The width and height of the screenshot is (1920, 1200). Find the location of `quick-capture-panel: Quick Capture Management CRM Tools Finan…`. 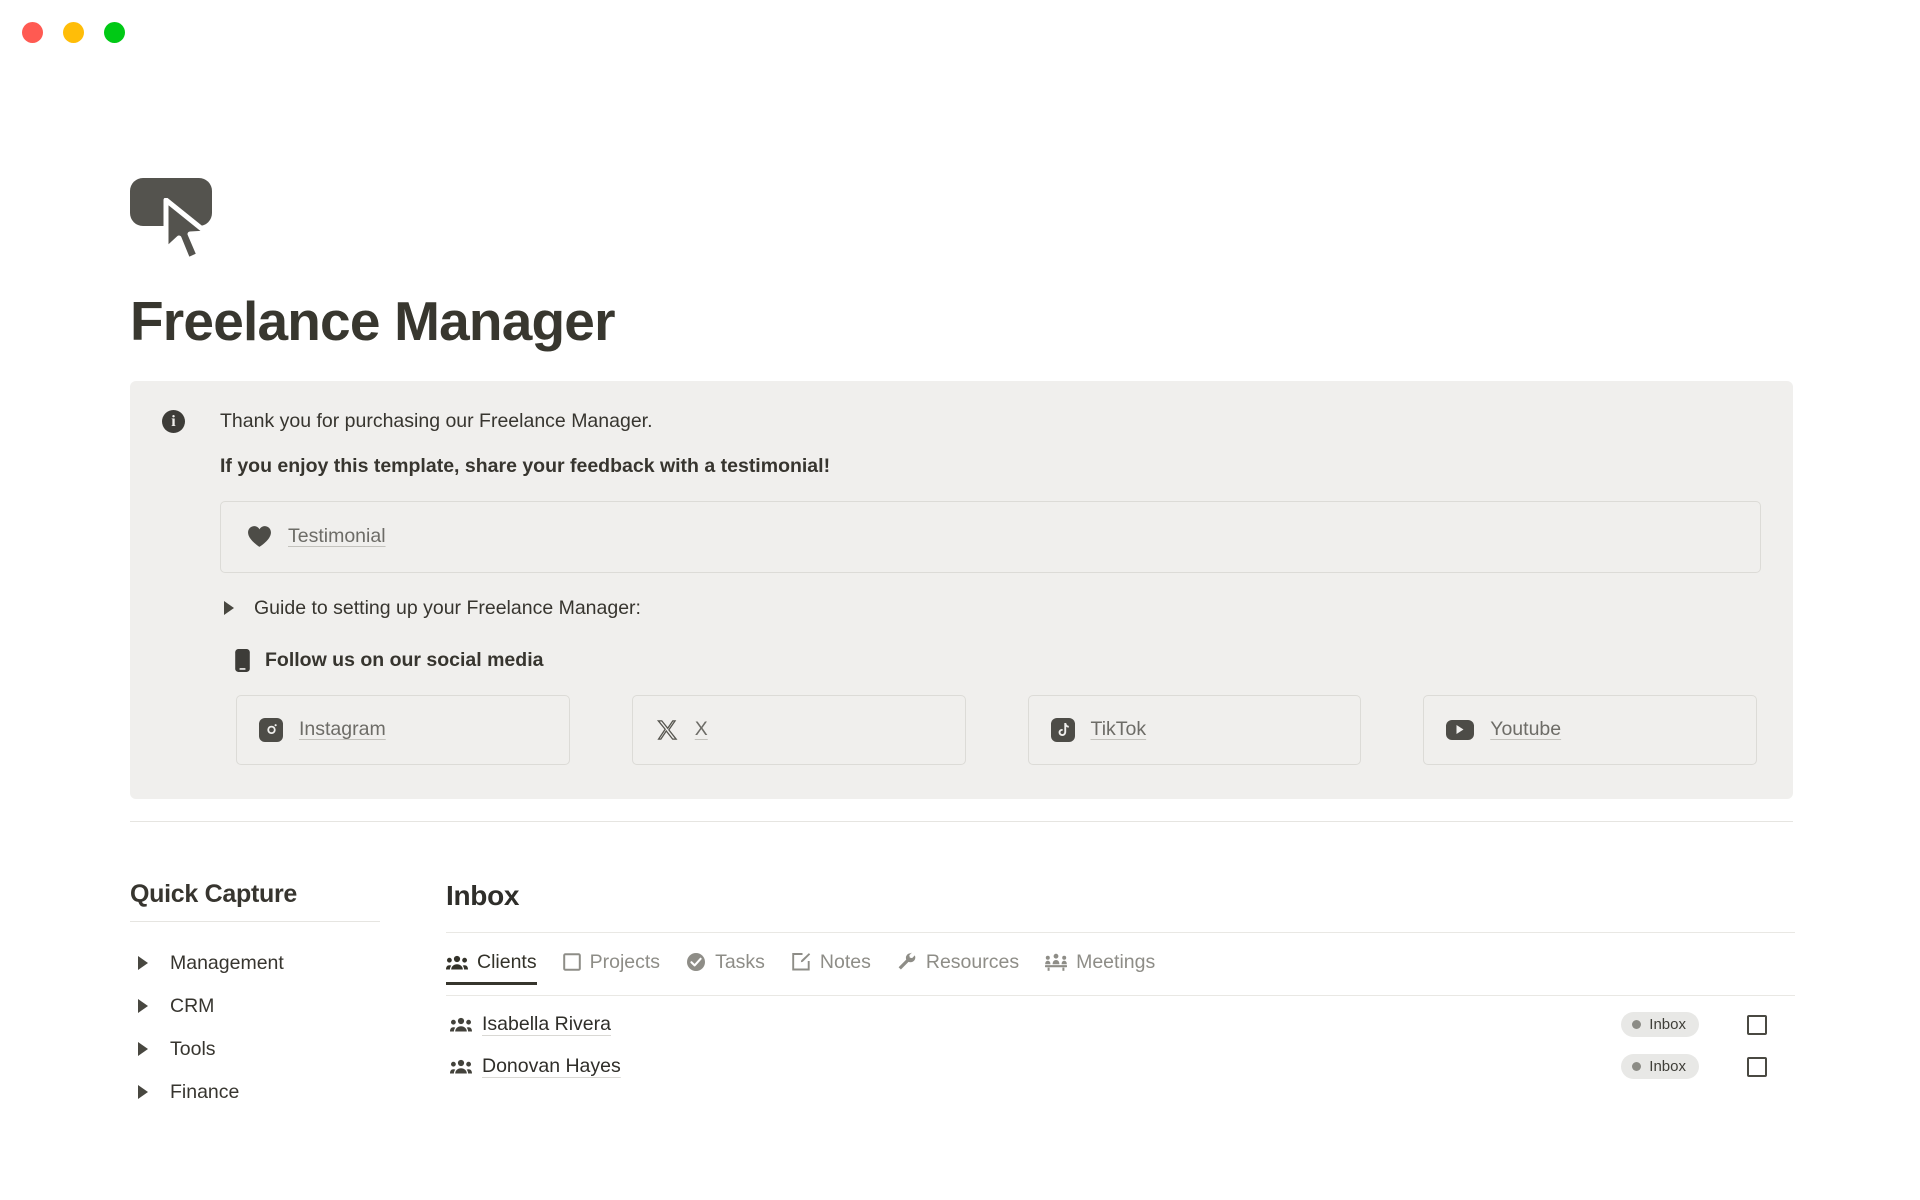

quick-capture-panel: Quick Capture Management CRM Tools Finan… is located at coordinates (255, 997).